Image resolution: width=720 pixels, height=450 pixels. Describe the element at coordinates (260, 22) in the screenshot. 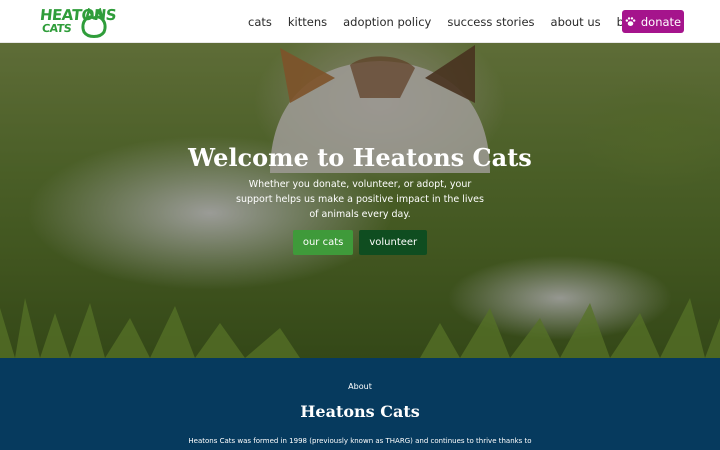

I see `nav-cats: cats` at that location.